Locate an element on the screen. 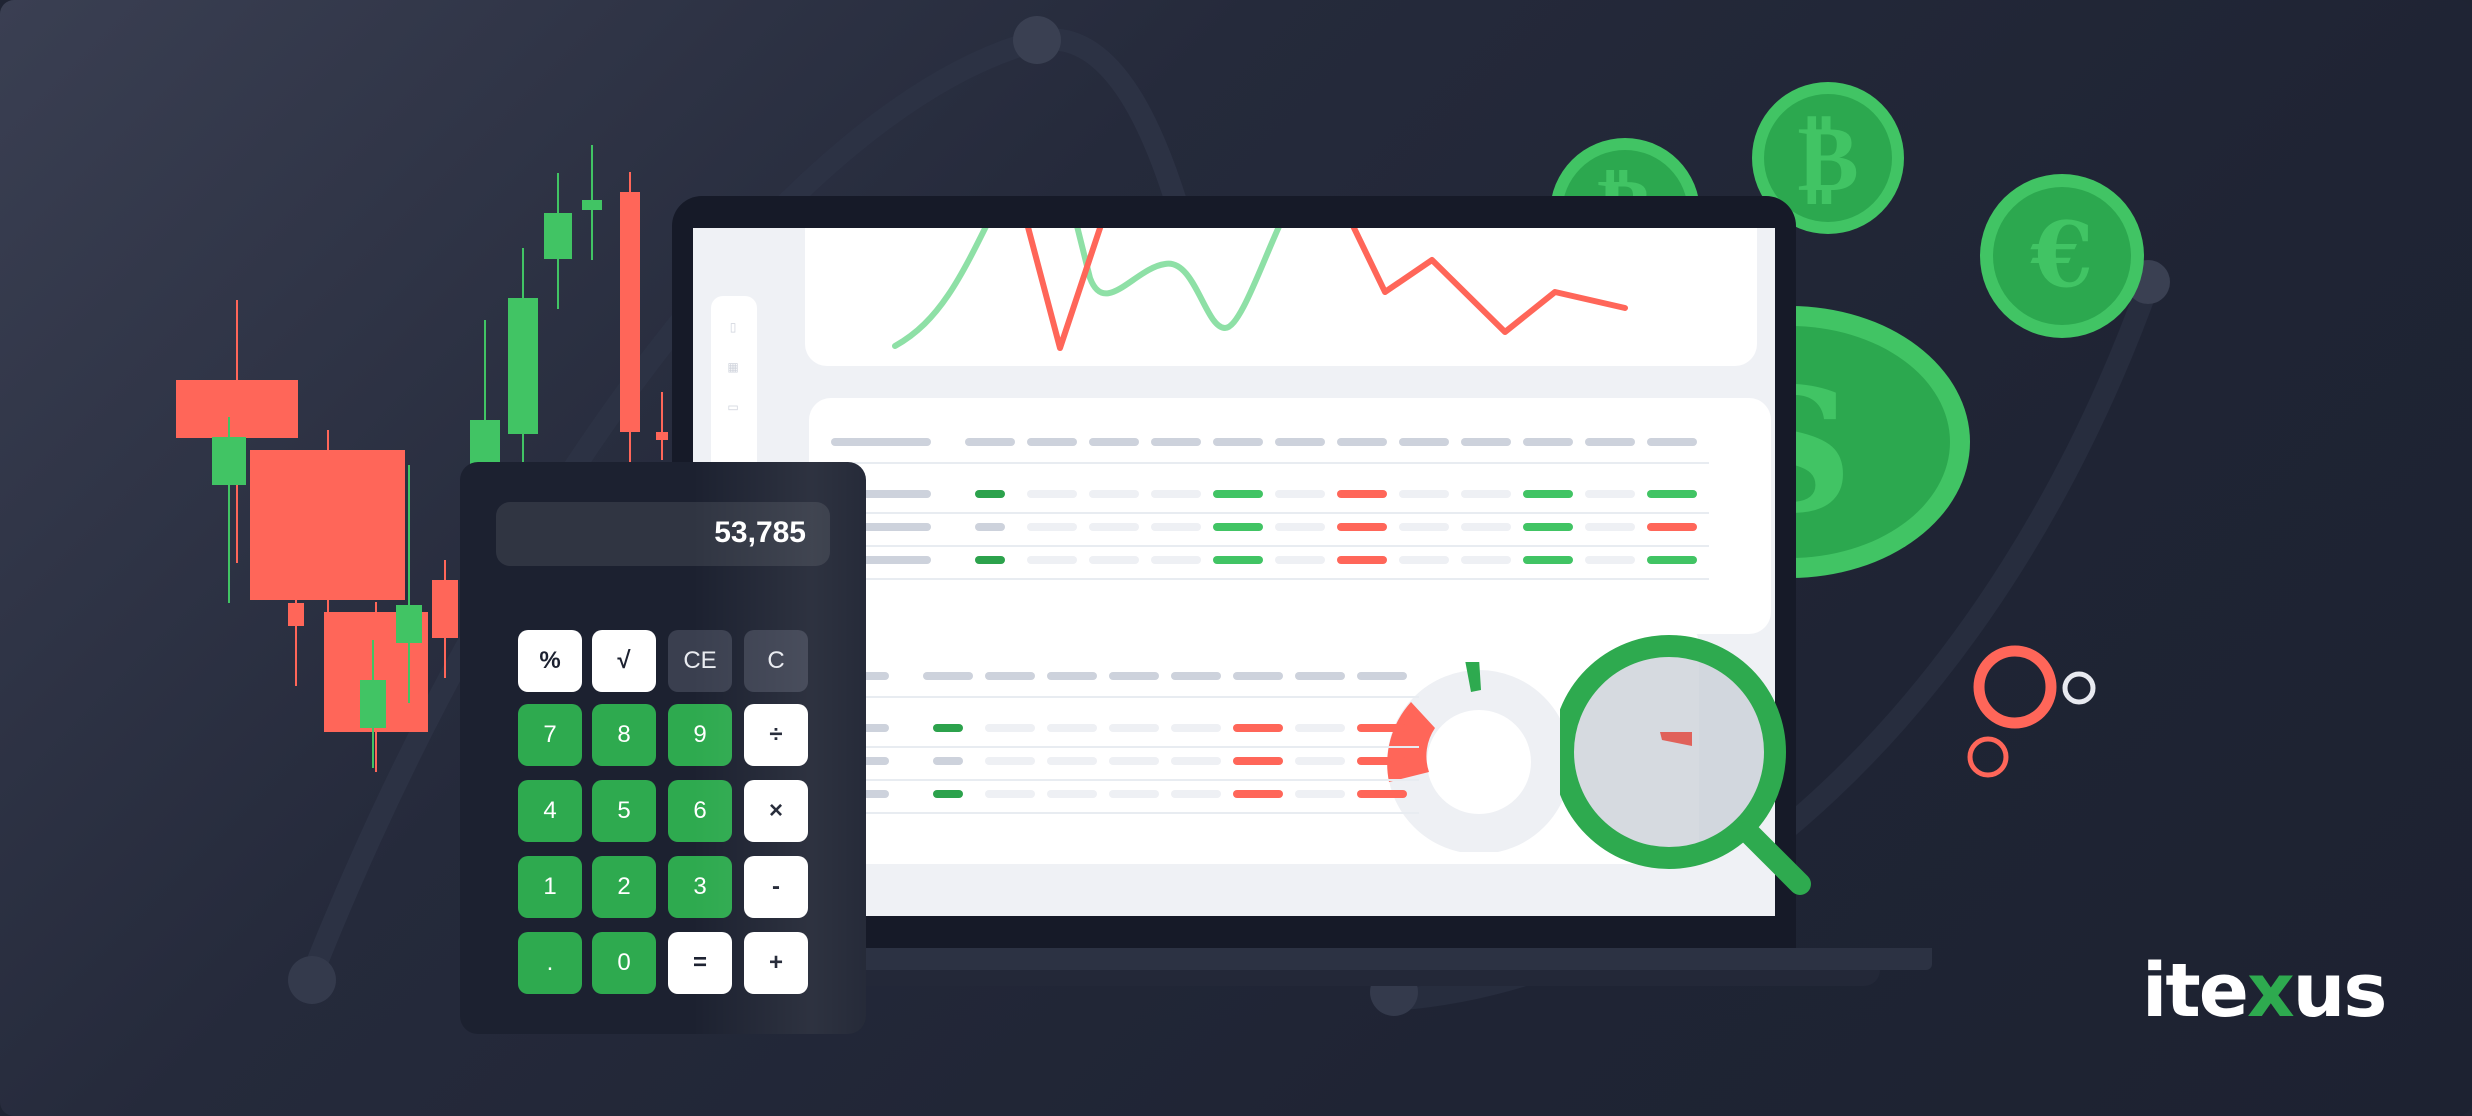 This screenshot has height=1116, width=2472. calc-key: 9 is located at coordinates (700, 735).